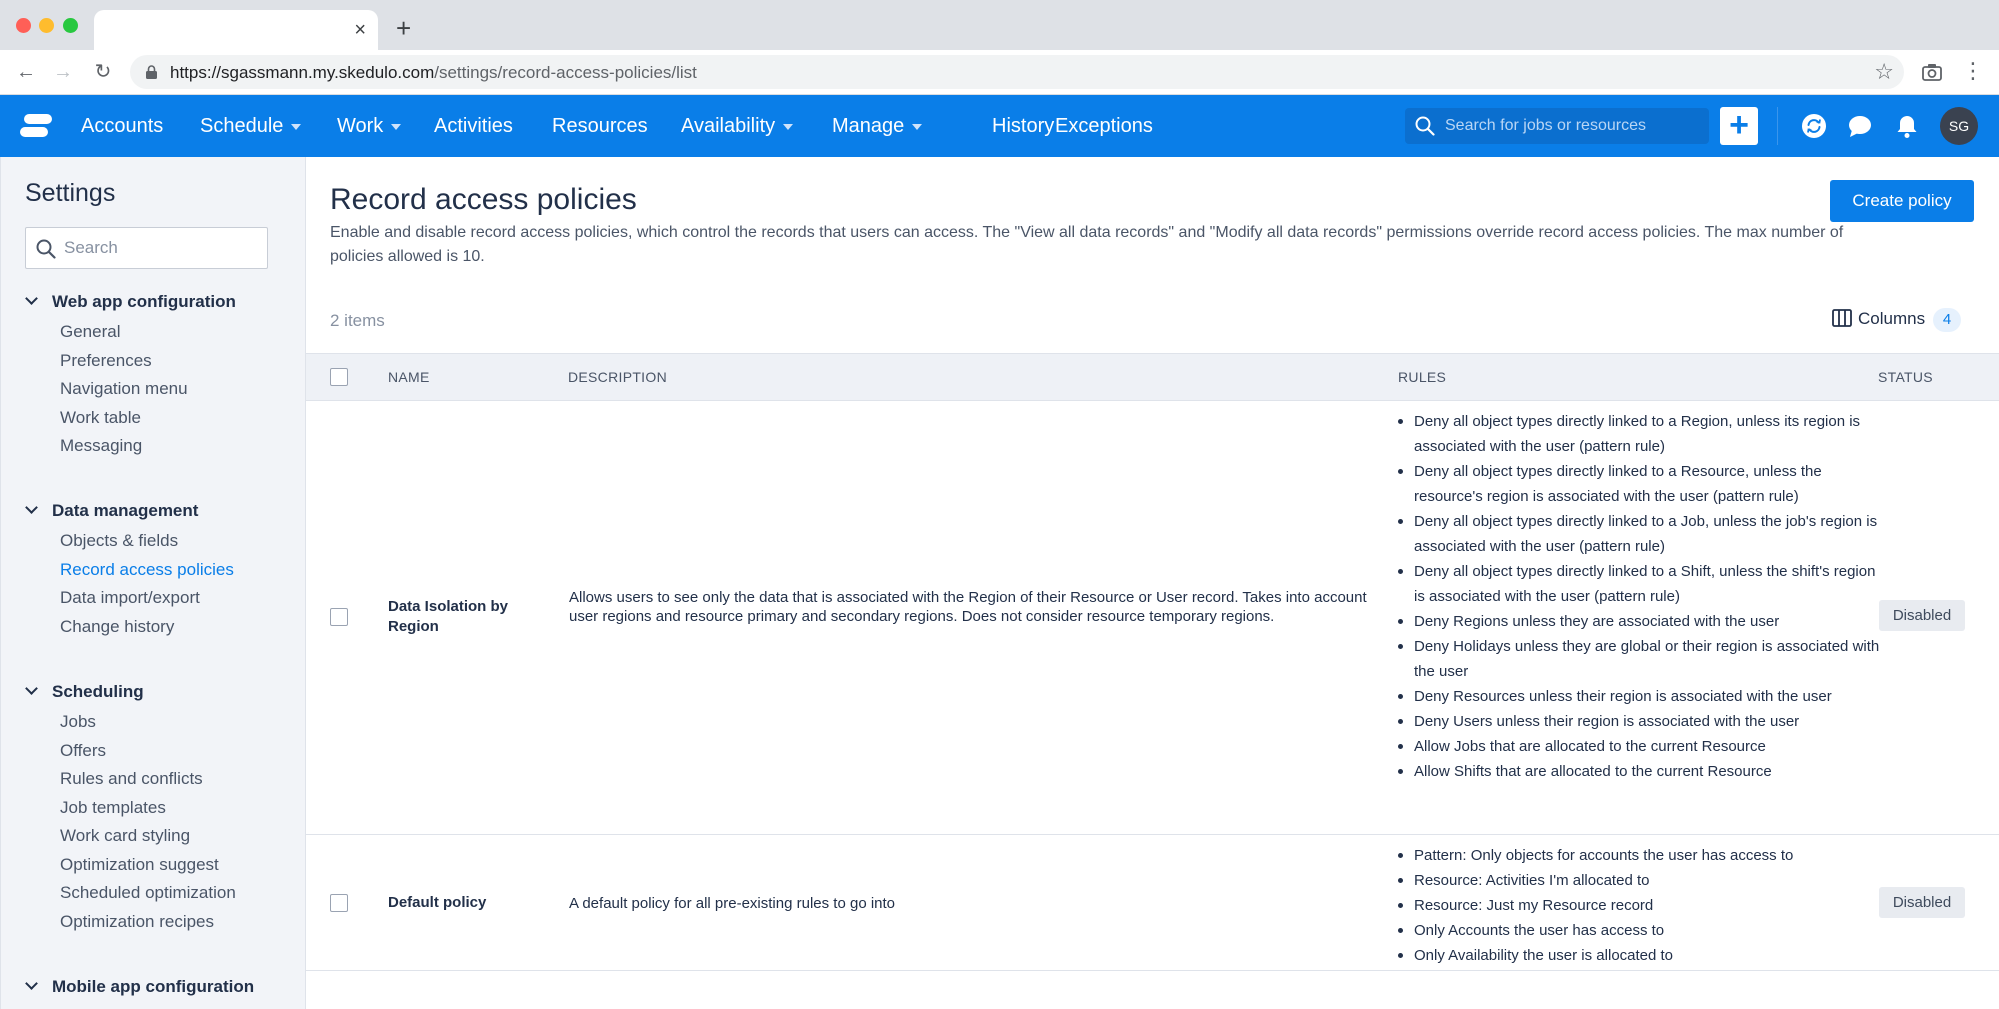  Describe the element at coordinates (357, 320) in the screenshot. I see `items-count: 2 items` at that location.